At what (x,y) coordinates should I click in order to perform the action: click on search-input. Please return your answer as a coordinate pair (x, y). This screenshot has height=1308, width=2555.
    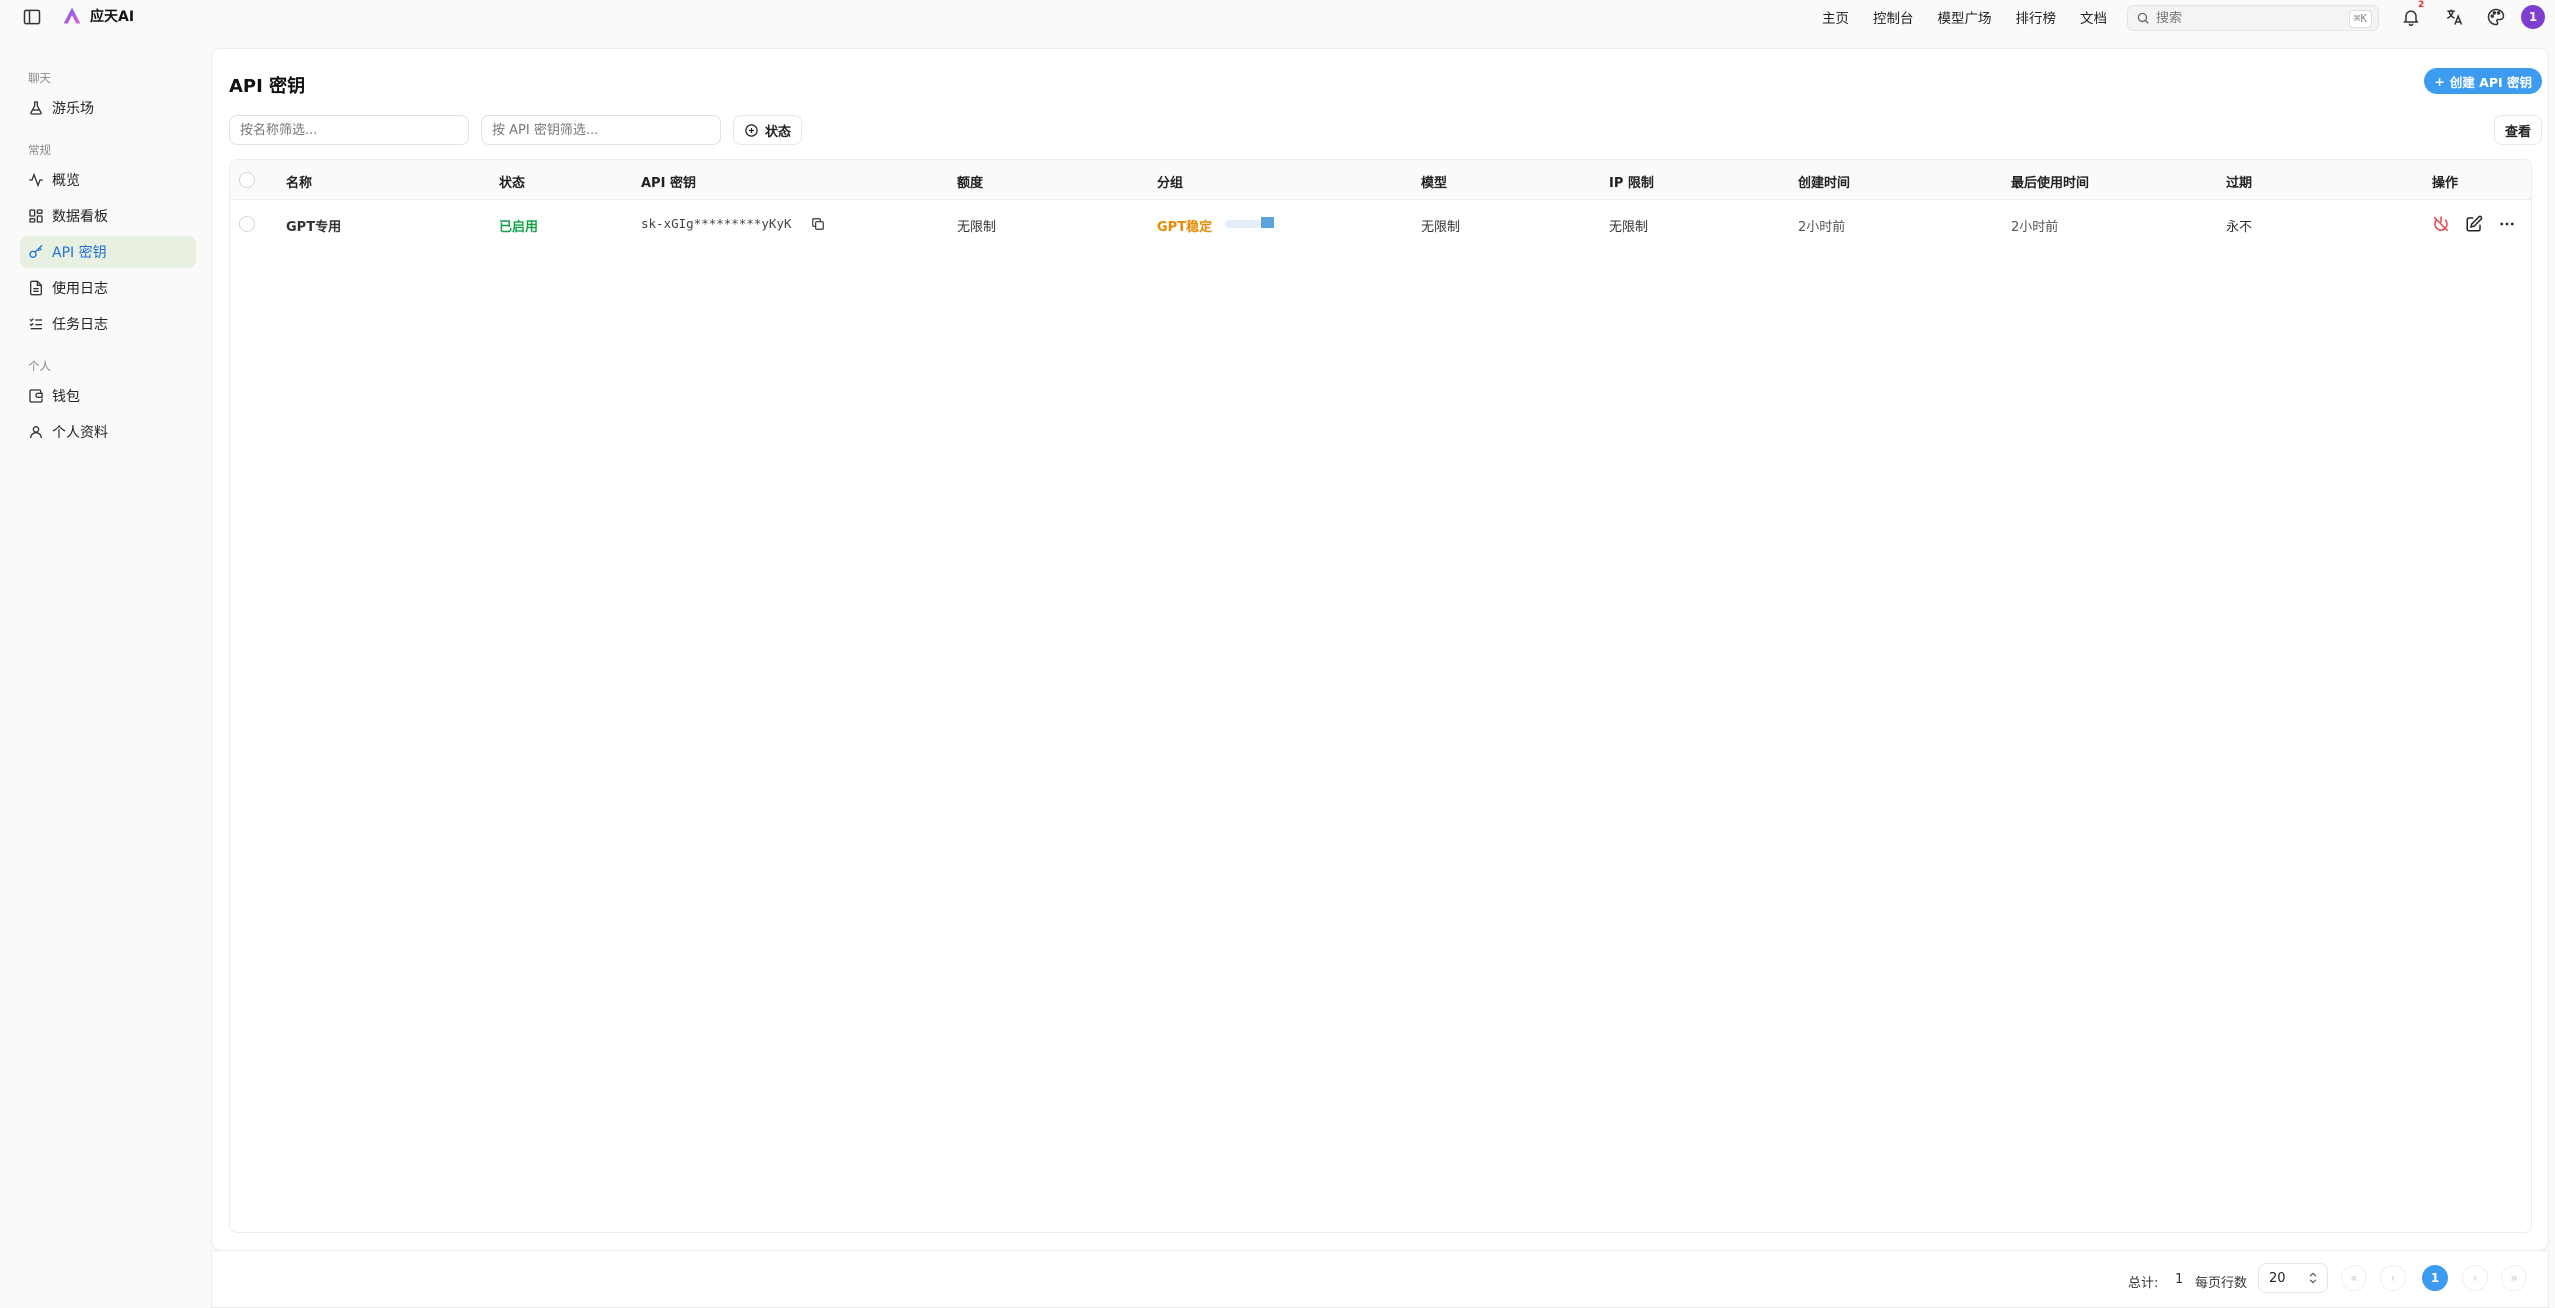
    Looking at the image, I should click on (2246, 18).